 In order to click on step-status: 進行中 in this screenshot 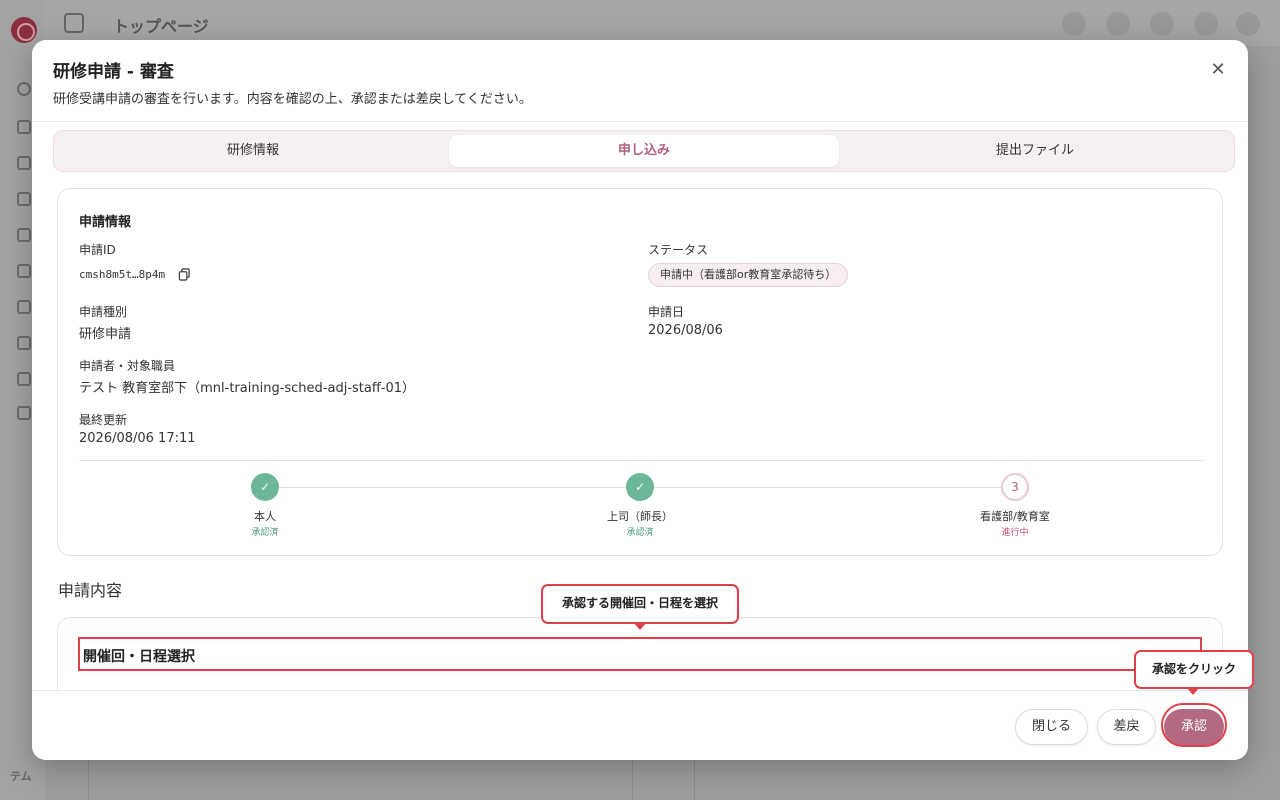, I will do `click(1015, 533)`.